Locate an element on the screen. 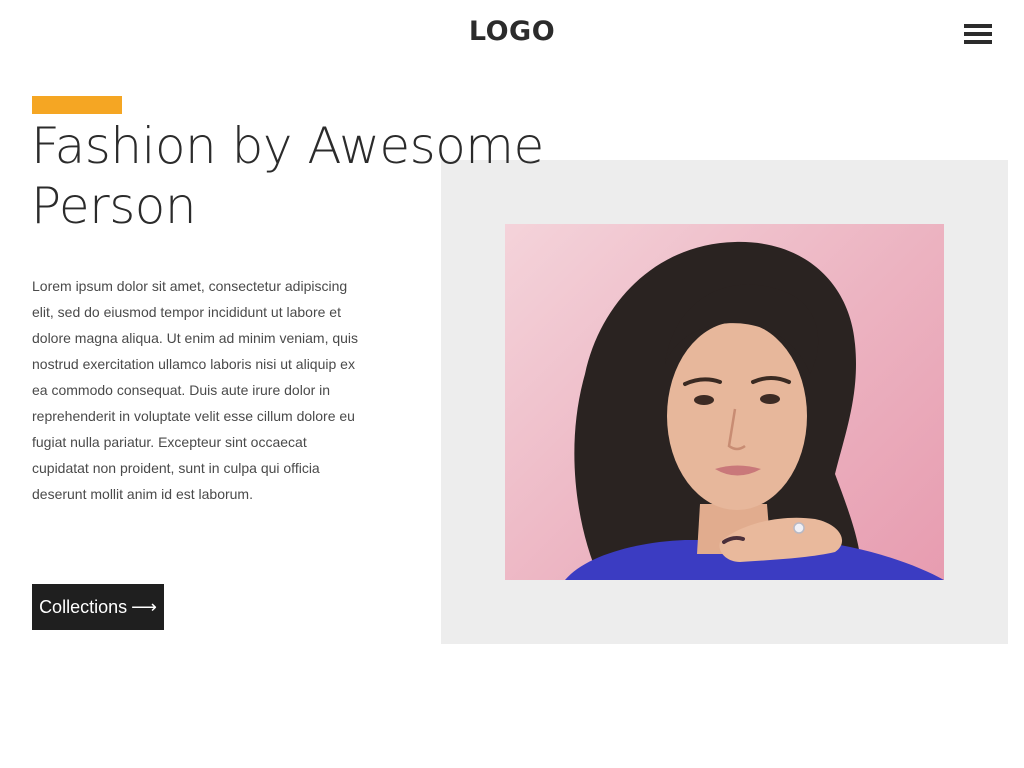 The width and height of the screenshot is (1024, 768). menu-bar-bottom is located at coordinates (978, 42).